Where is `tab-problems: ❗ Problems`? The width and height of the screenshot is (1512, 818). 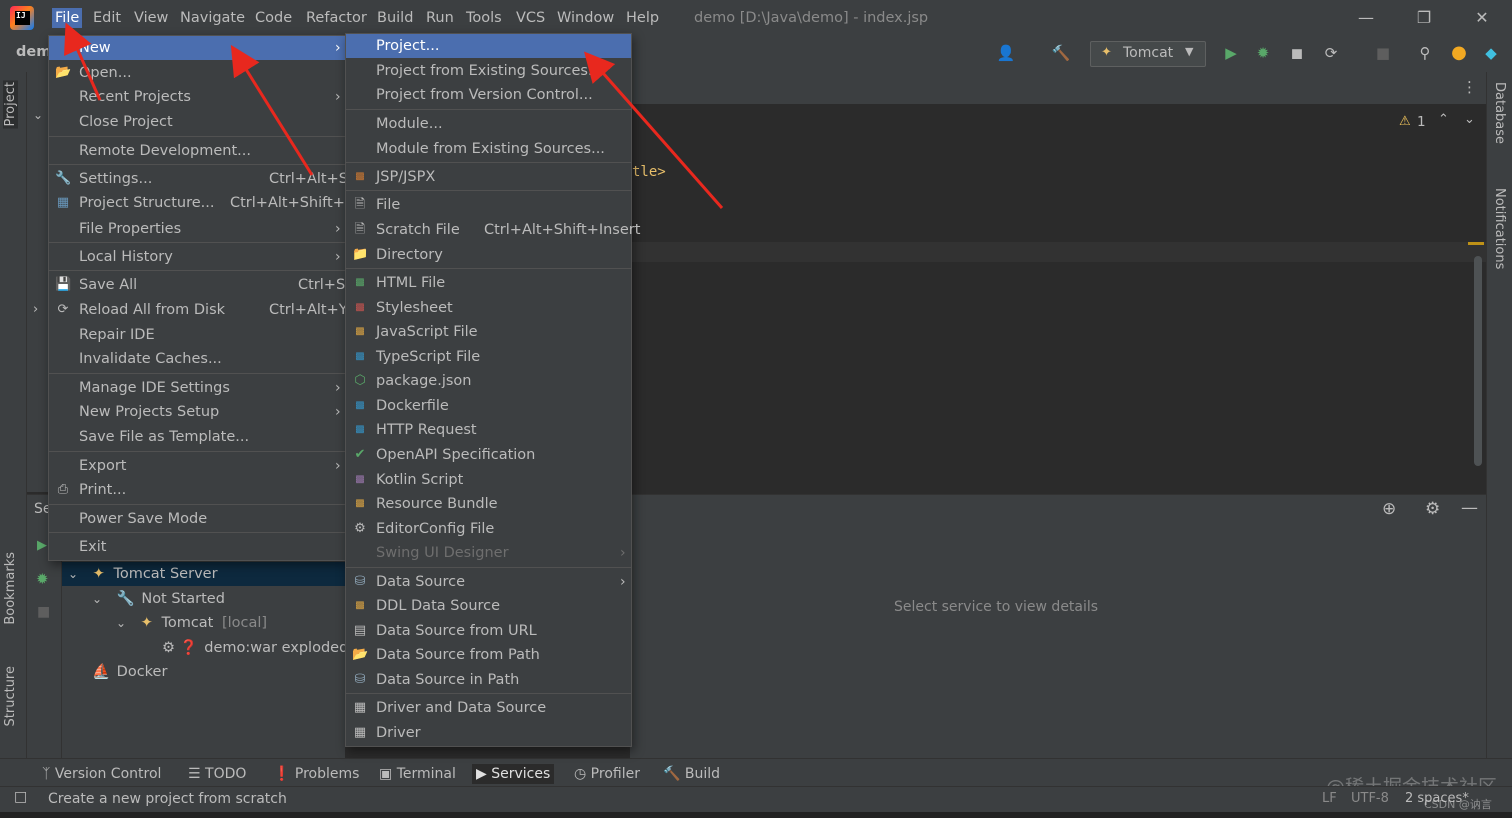
tab-problems: ❗ Problems is located at coordinates (316, 774).